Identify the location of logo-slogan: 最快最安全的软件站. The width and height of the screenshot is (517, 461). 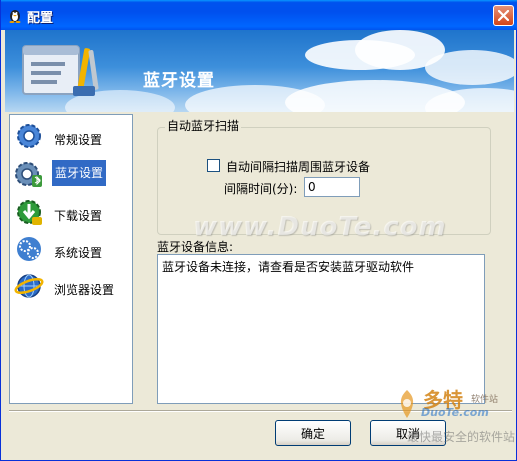
(461, 437).